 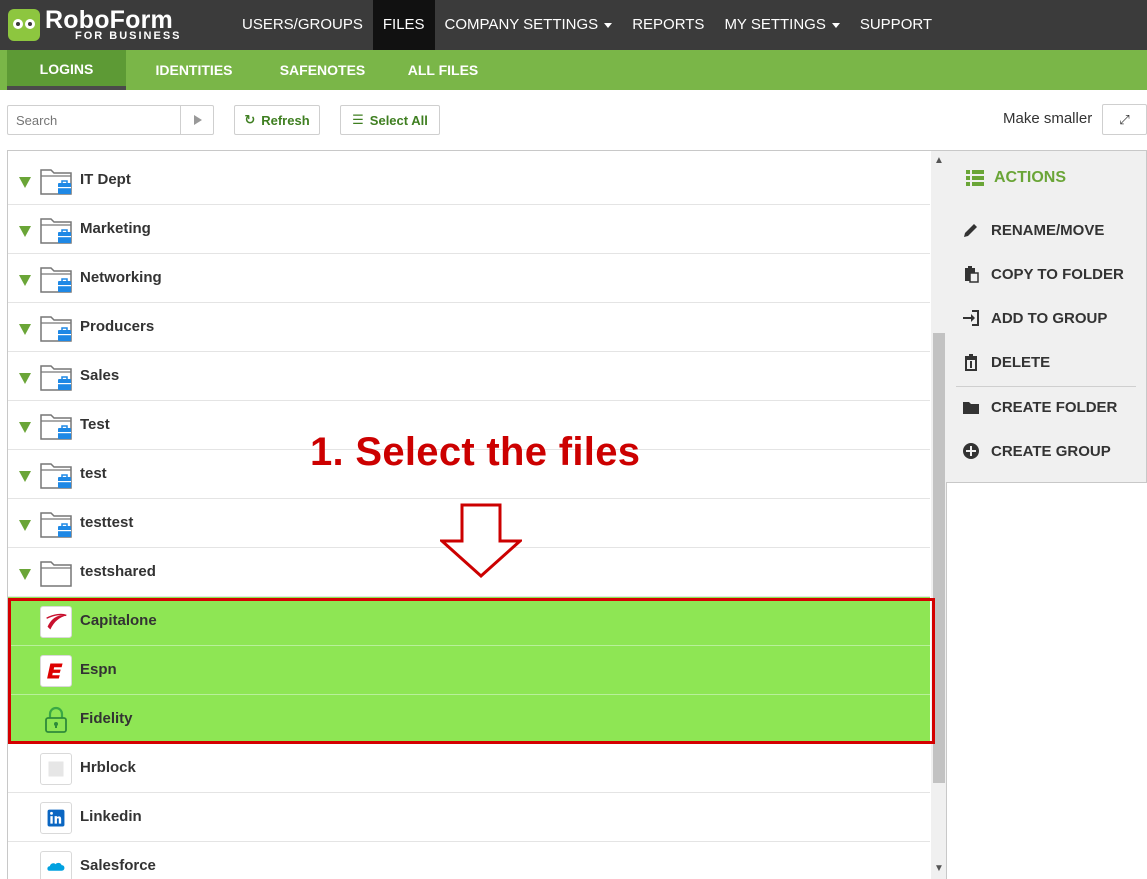 What do you see at coordinates (972, 274) in the screenshot?
I see `clipboard-icon` at bounding box center [972, 274].